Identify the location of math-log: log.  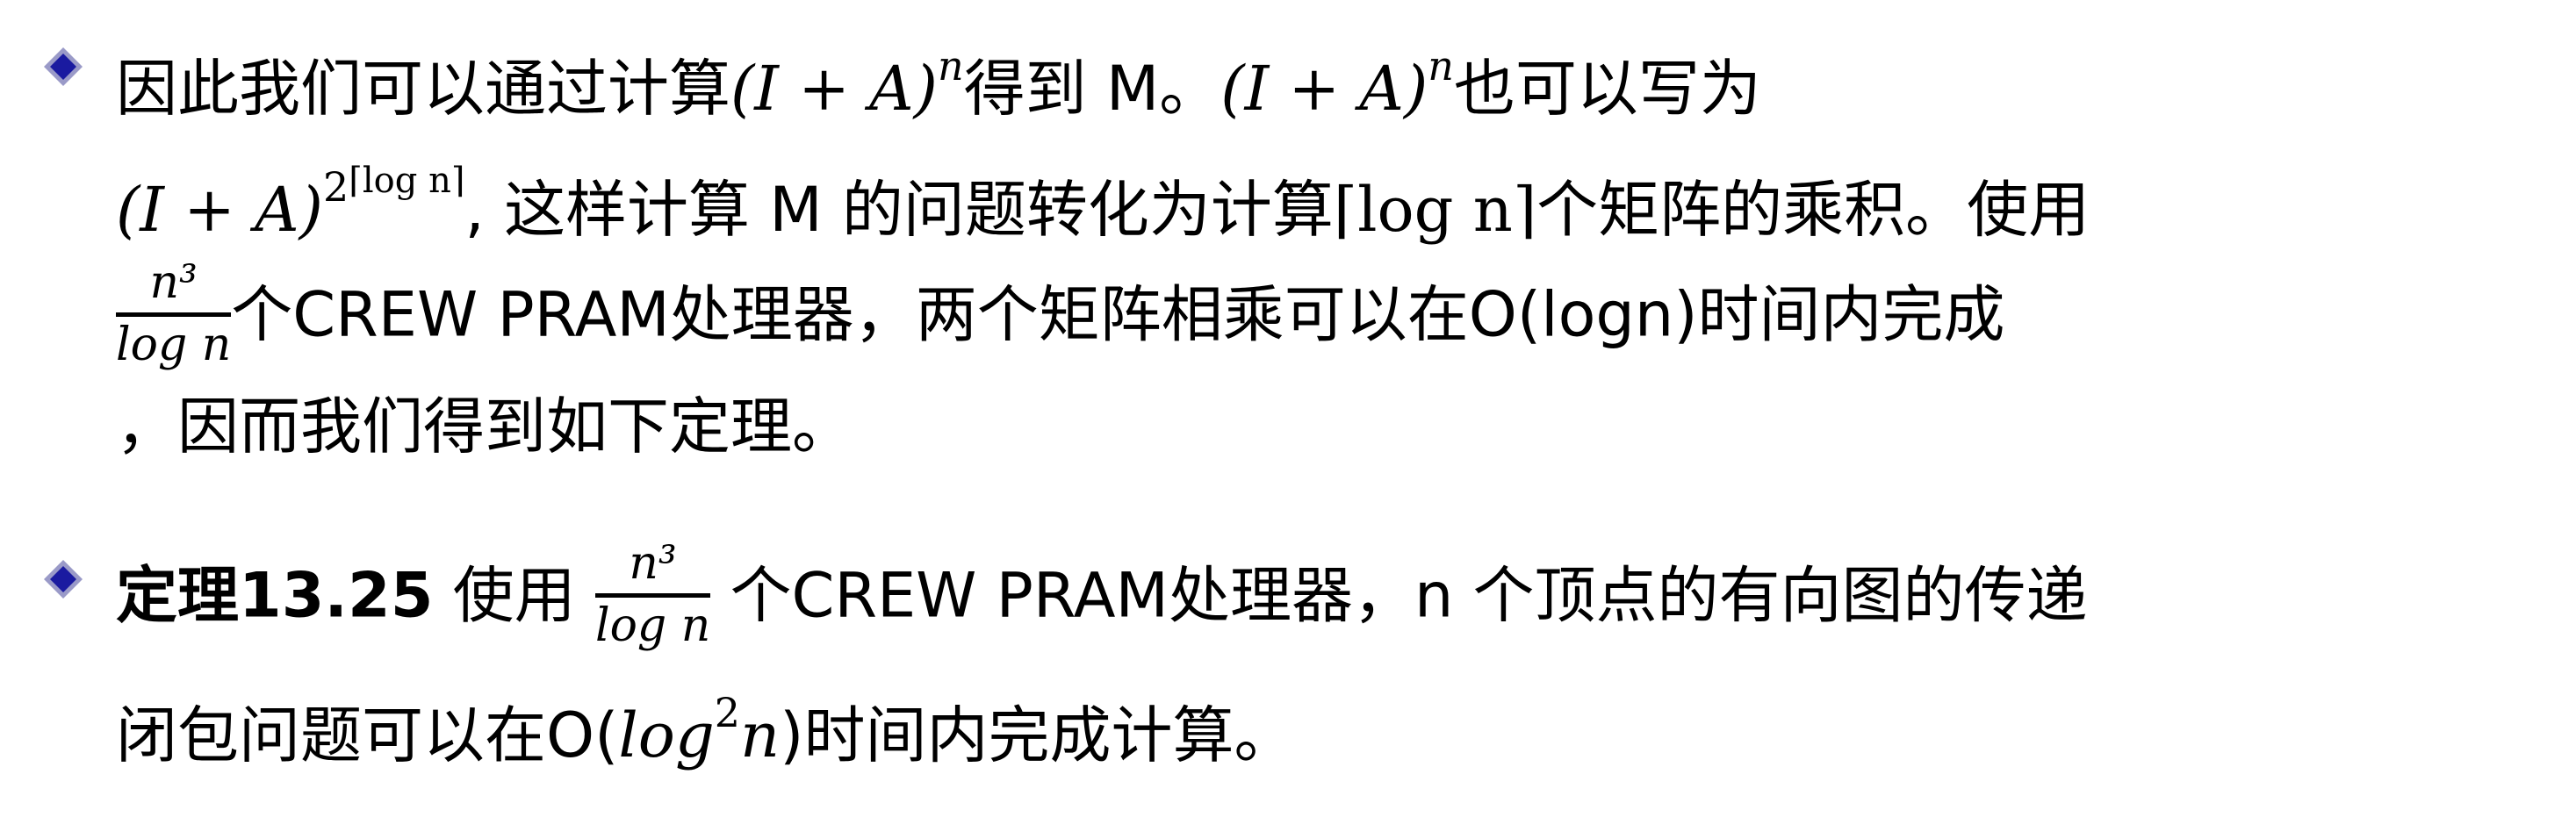
(666, 735).